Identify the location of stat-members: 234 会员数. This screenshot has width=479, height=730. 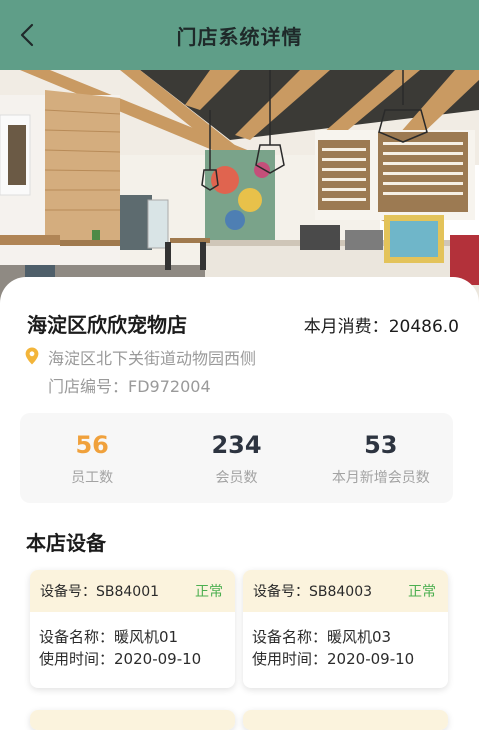
(236, 458).